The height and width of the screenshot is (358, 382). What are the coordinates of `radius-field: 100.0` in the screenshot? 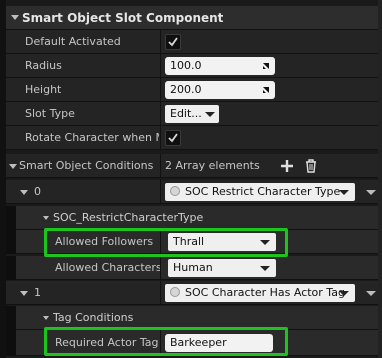 It's located at (220, 66).